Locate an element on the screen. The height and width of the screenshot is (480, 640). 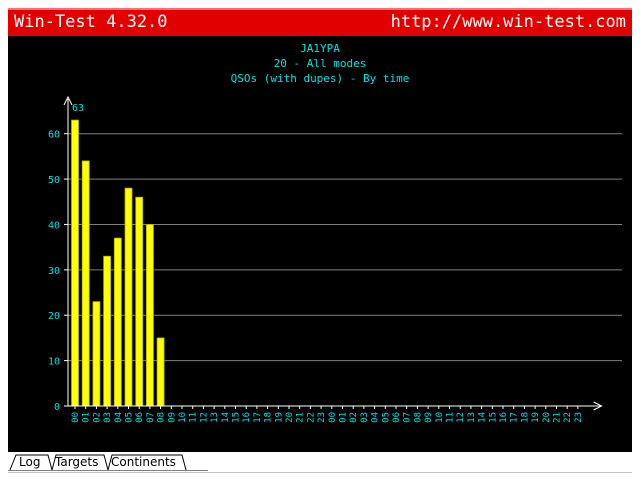
website-url: http://www.win-test.com is located at coordinates (508, 22).